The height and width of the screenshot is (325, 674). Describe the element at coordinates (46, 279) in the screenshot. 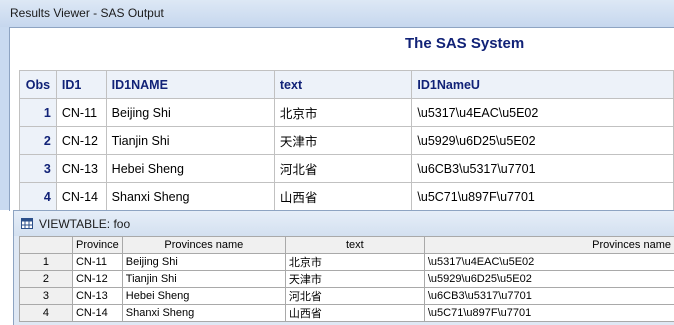

I see `row-number: 2` at that location.